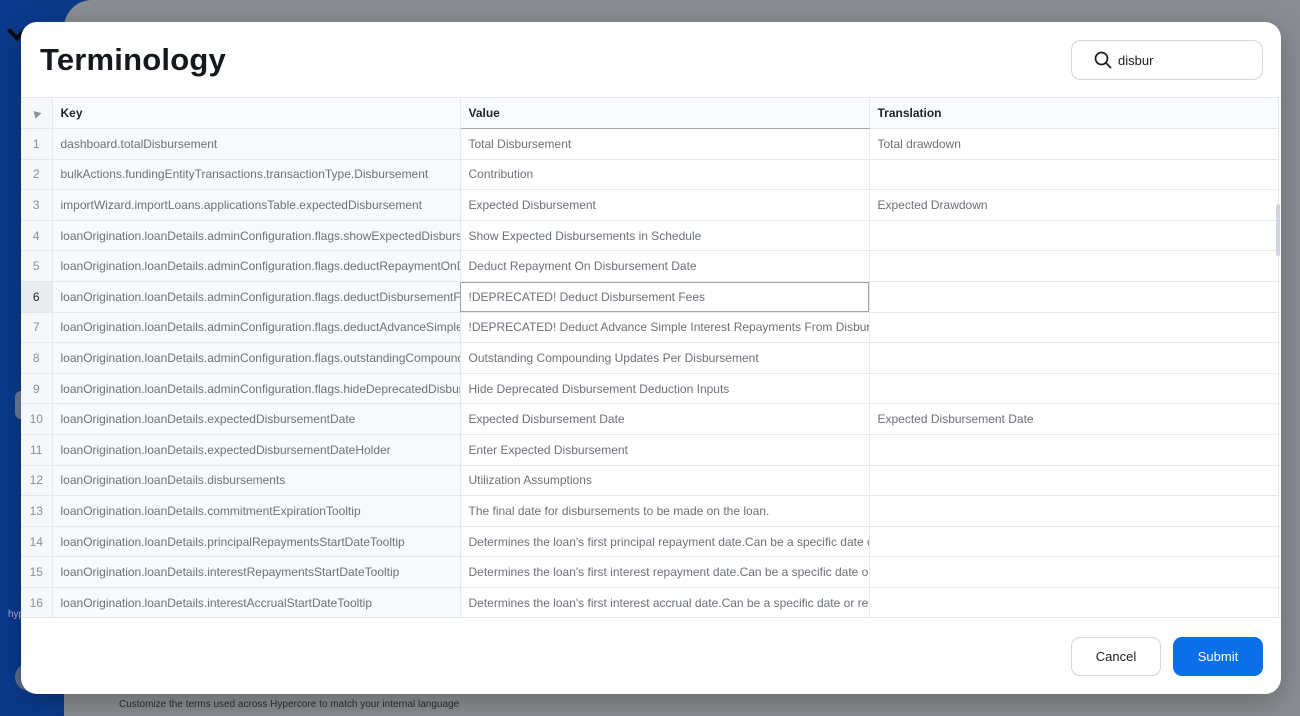 The width and height of the screenshot is (1300, 716). I want to click on row-number-cell: 3, so click(37, 205).